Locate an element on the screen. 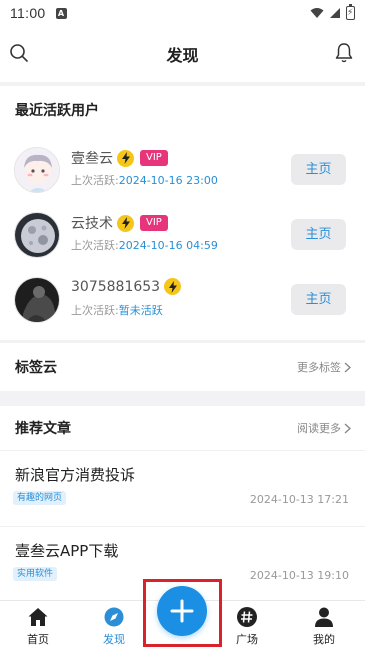  article-title: 新浪官方消费投诉 is located at coordinates (75, 475).